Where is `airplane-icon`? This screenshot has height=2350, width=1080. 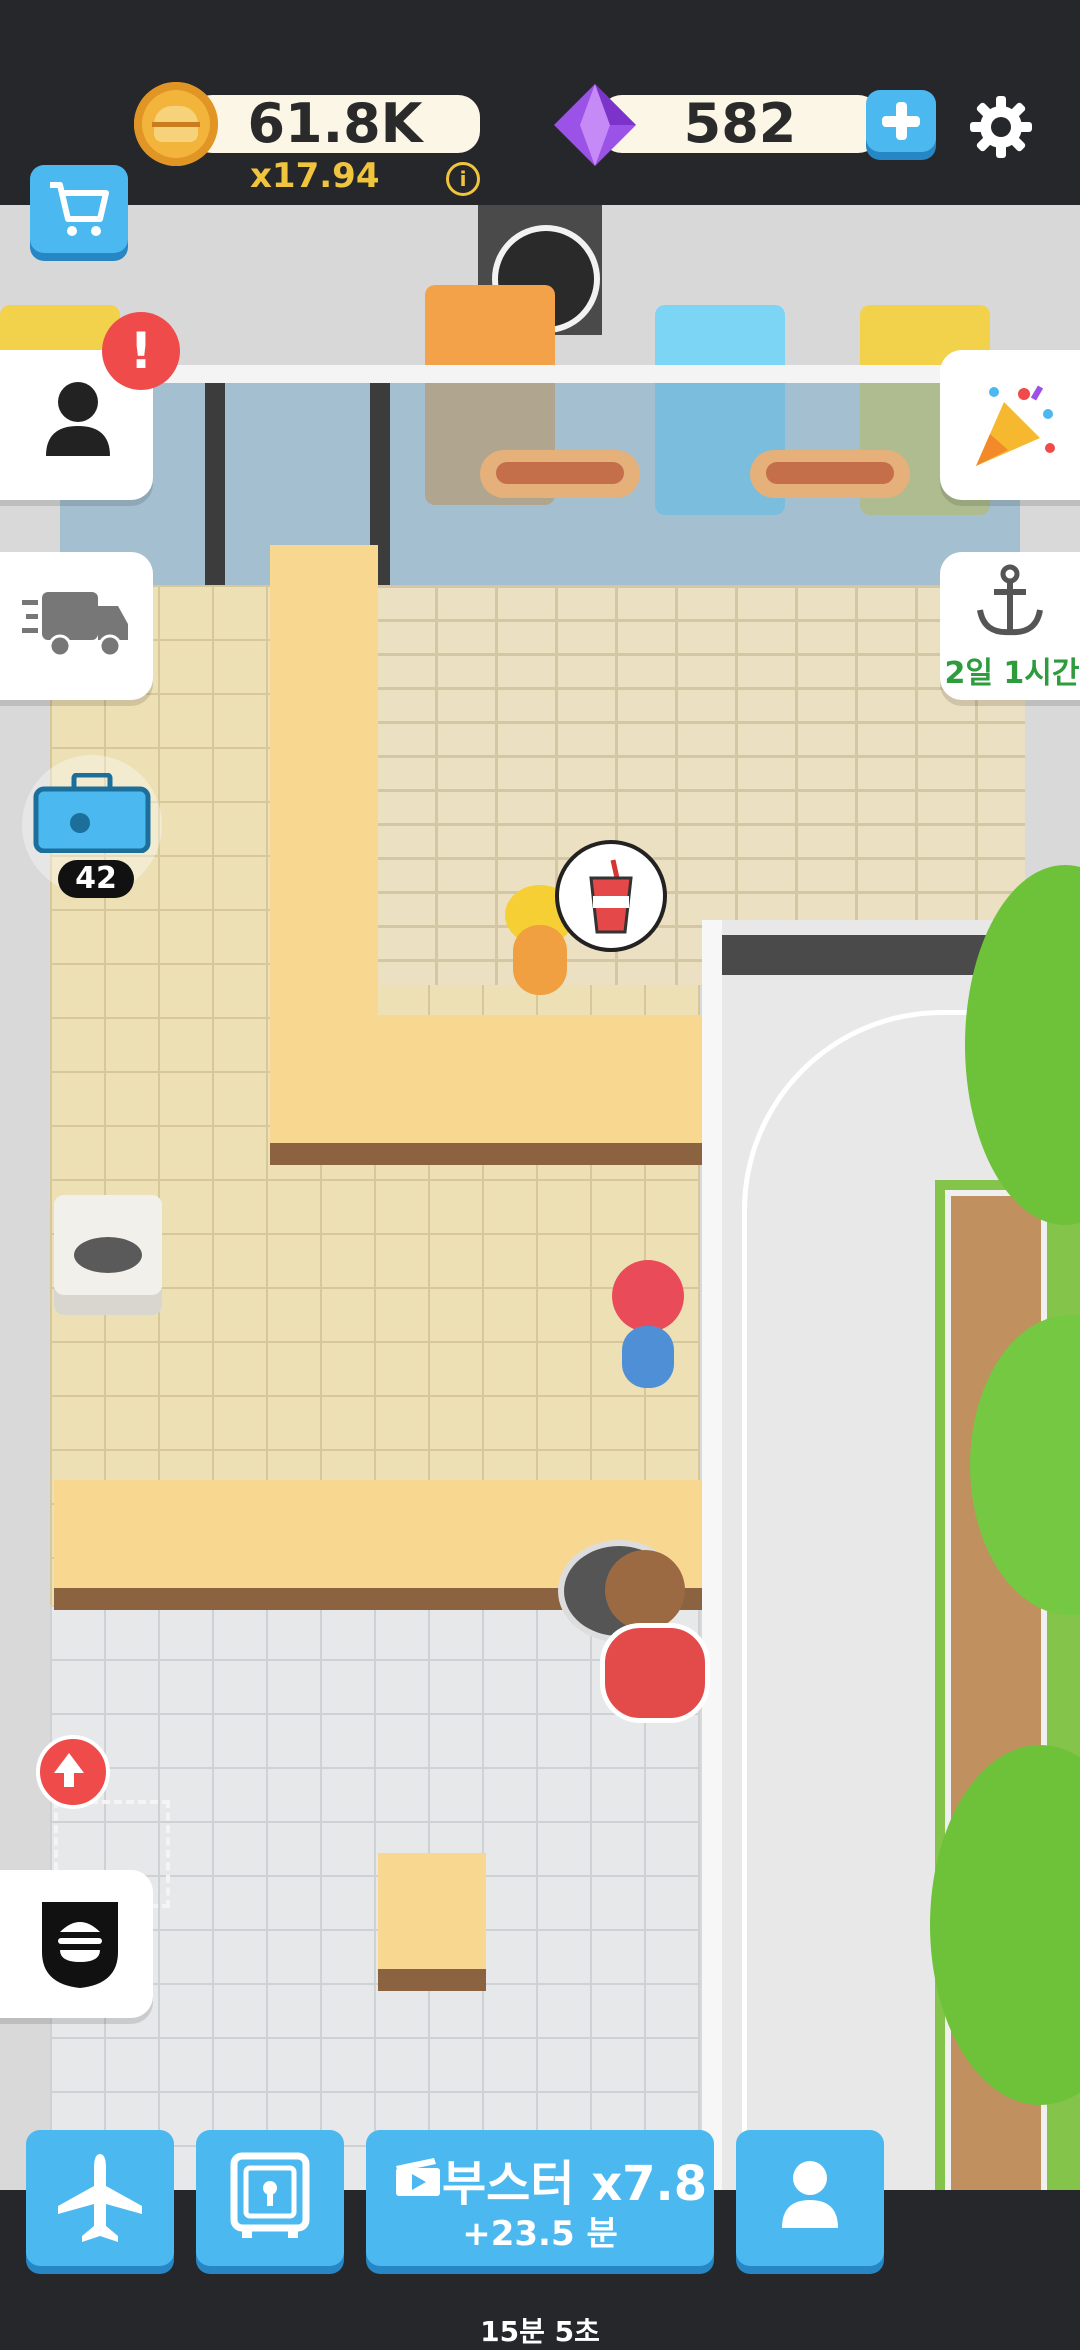 airplane-icon is located at coordinates (100, 2198).